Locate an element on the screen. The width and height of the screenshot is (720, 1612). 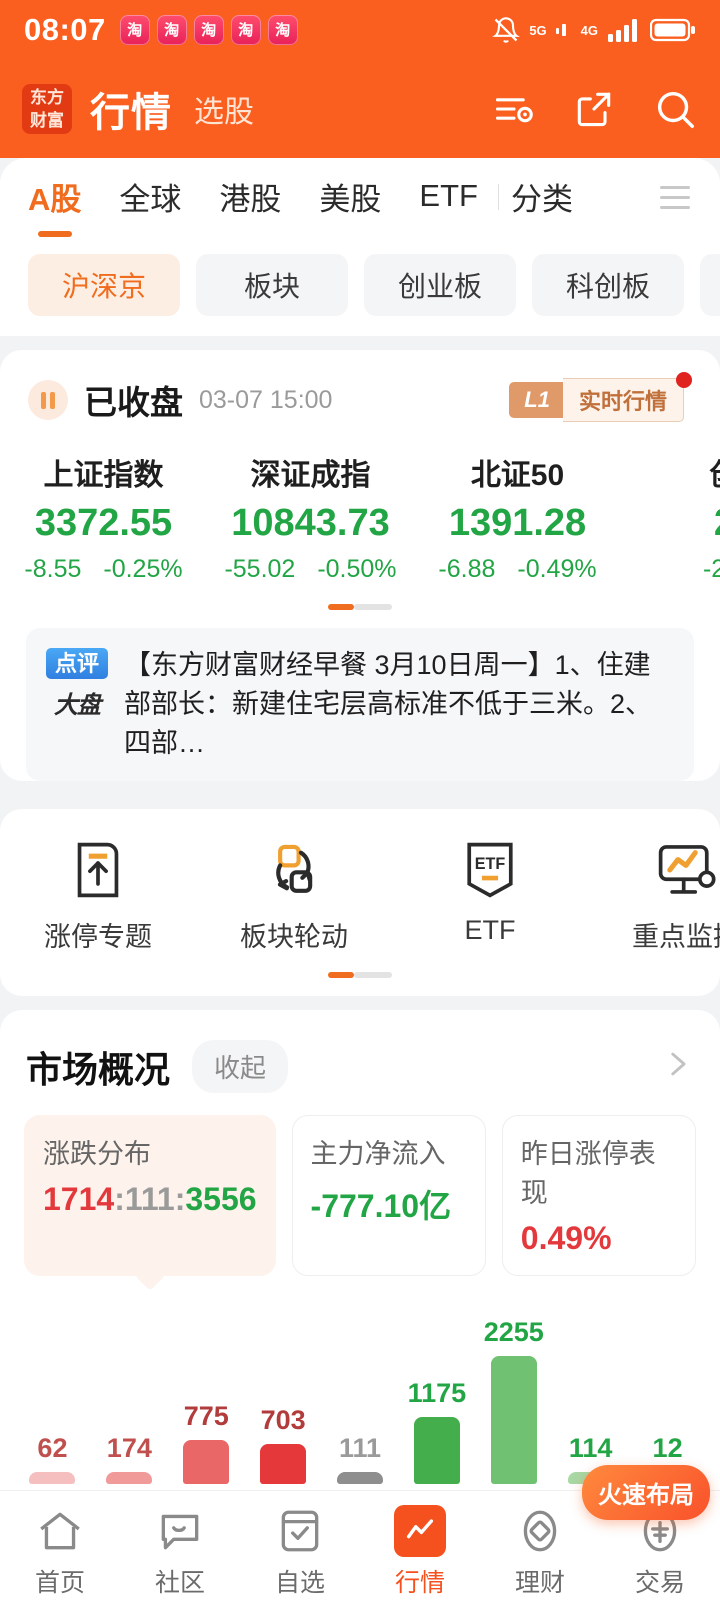
market-overview-header: 市场概况 收起 is located at coordinates (360, 1052).